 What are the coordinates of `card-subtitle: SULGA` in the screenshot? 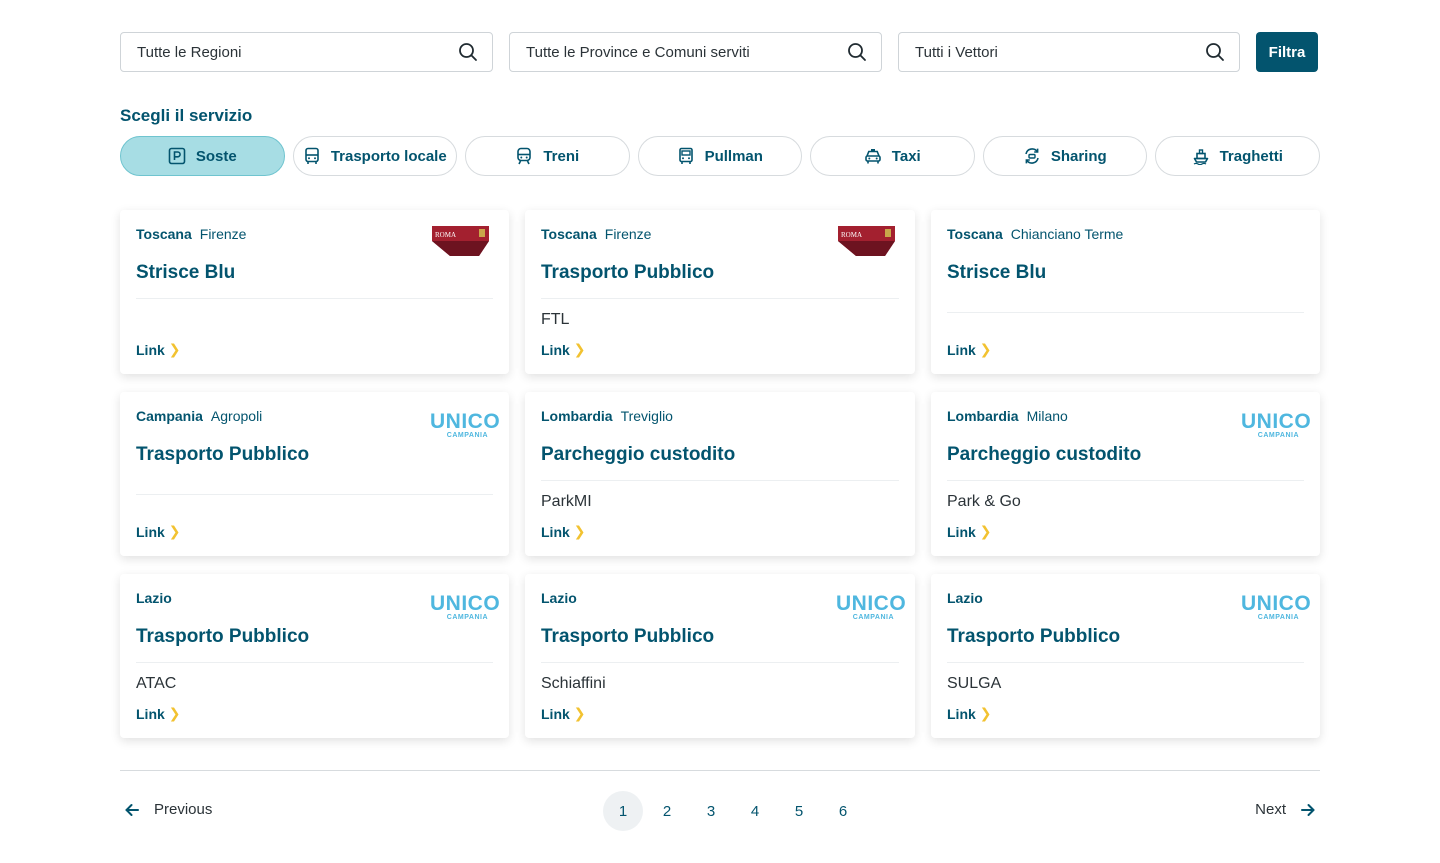 It's located at (974, 683).